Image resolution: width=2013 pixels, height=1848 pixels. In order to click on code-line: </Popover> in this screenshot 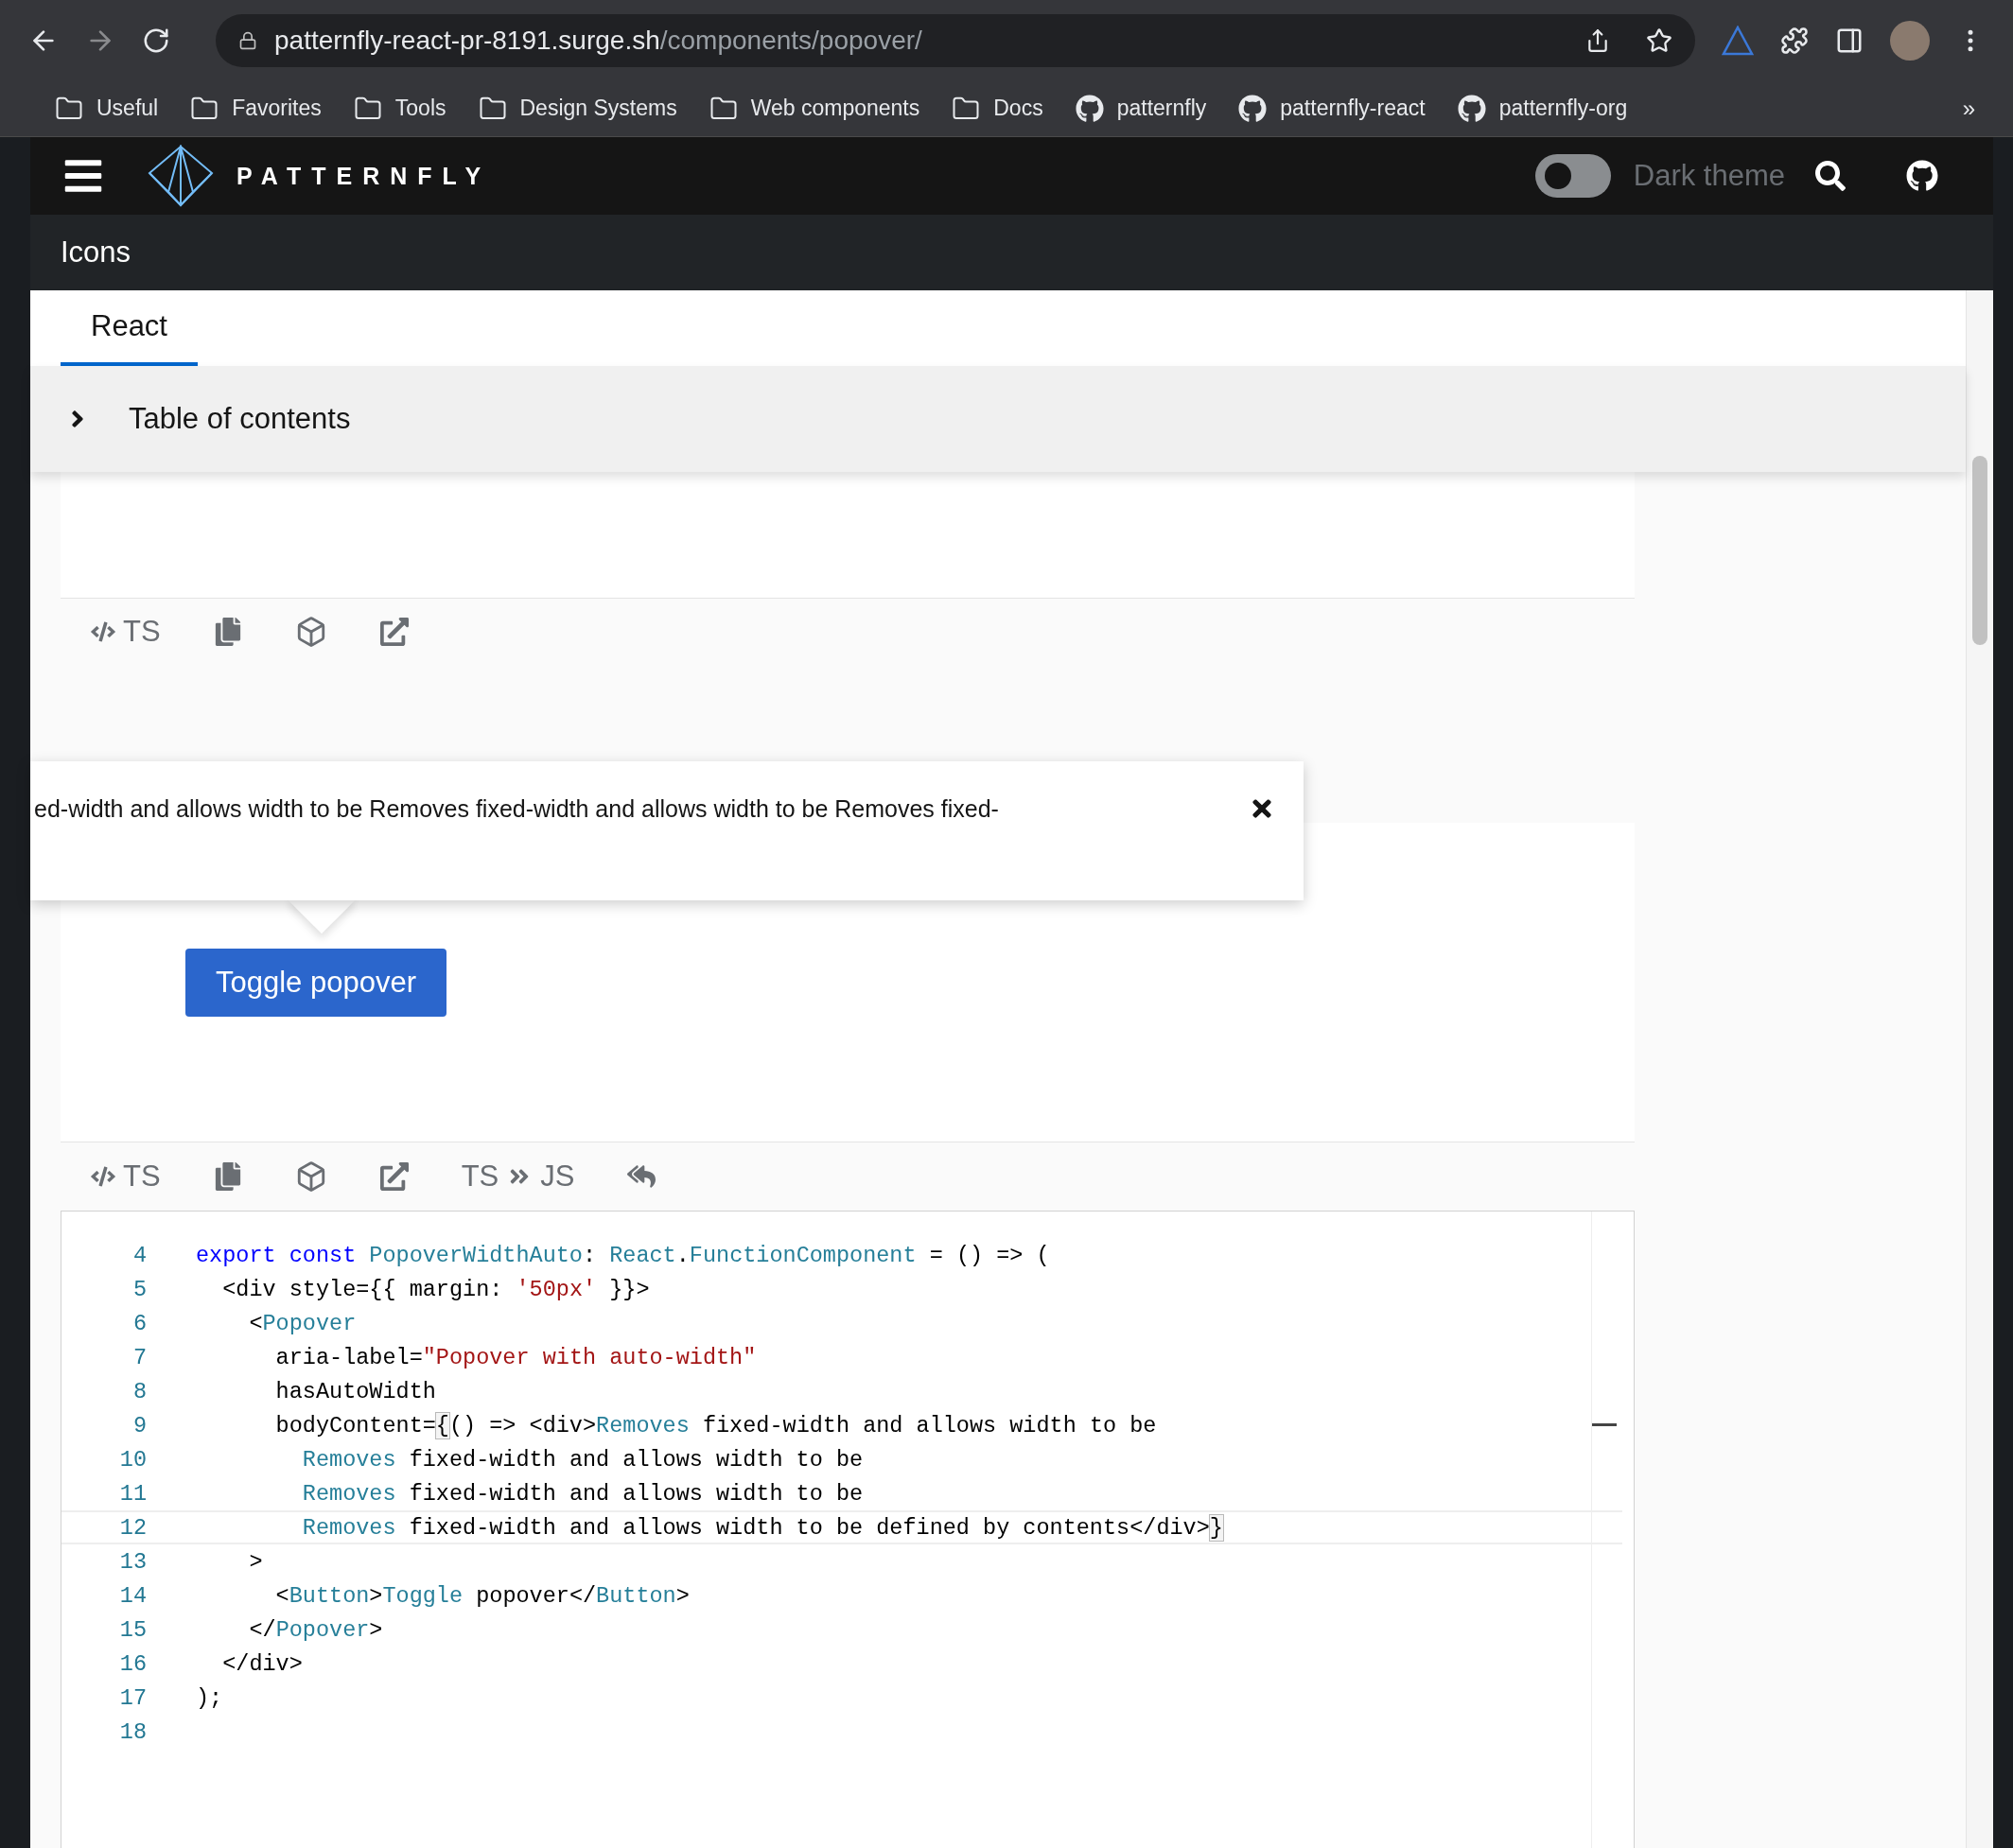, I will do `click(315, 1629)`.